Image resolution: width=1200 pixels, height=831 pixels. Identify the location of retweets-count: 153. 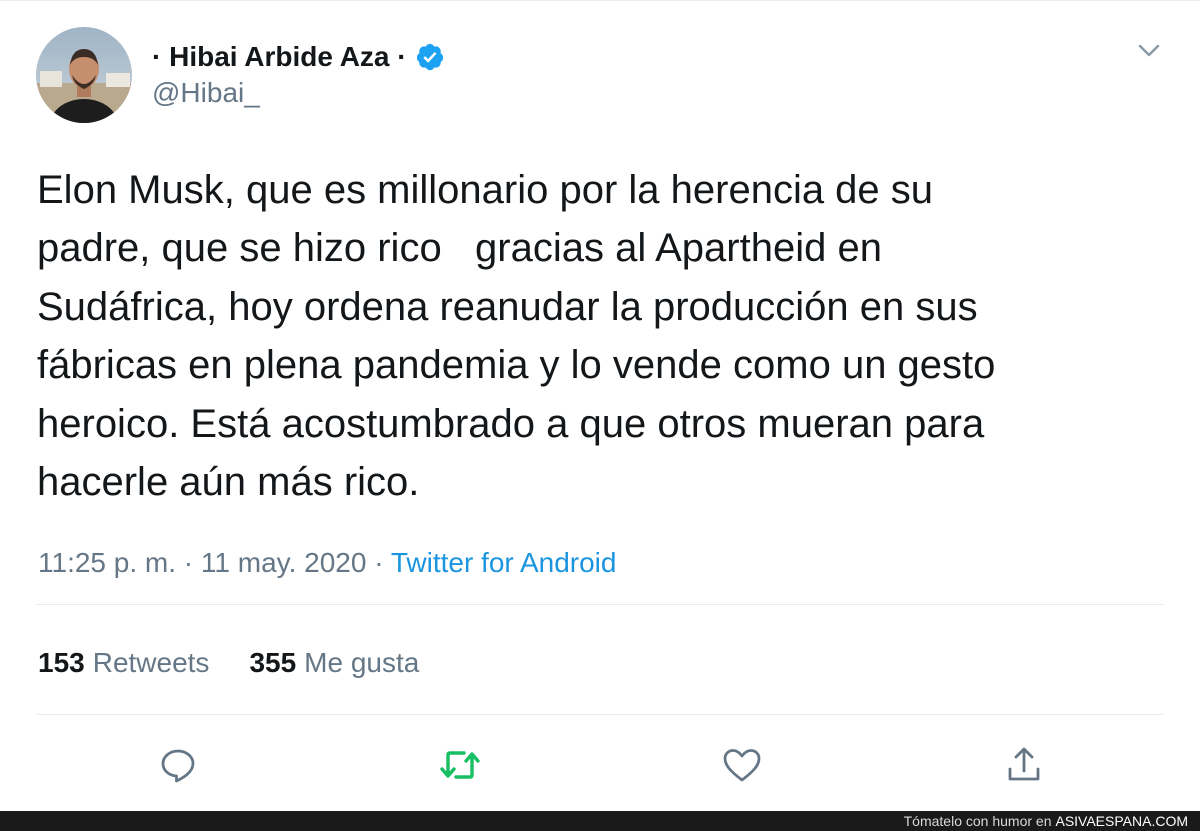
(61, 662).